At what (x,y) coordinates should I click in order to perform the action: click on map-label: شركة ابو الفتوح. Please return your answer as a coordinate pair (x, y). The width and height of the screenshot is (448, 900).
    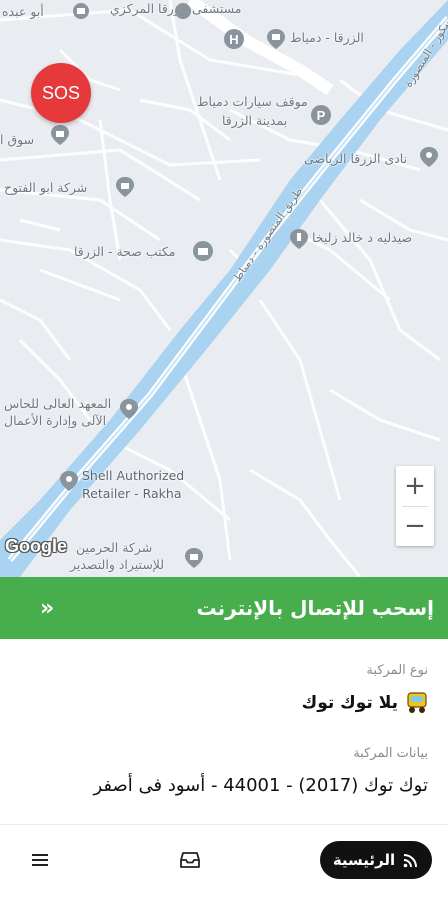
    Looking at the image, I should click on (46, 187).